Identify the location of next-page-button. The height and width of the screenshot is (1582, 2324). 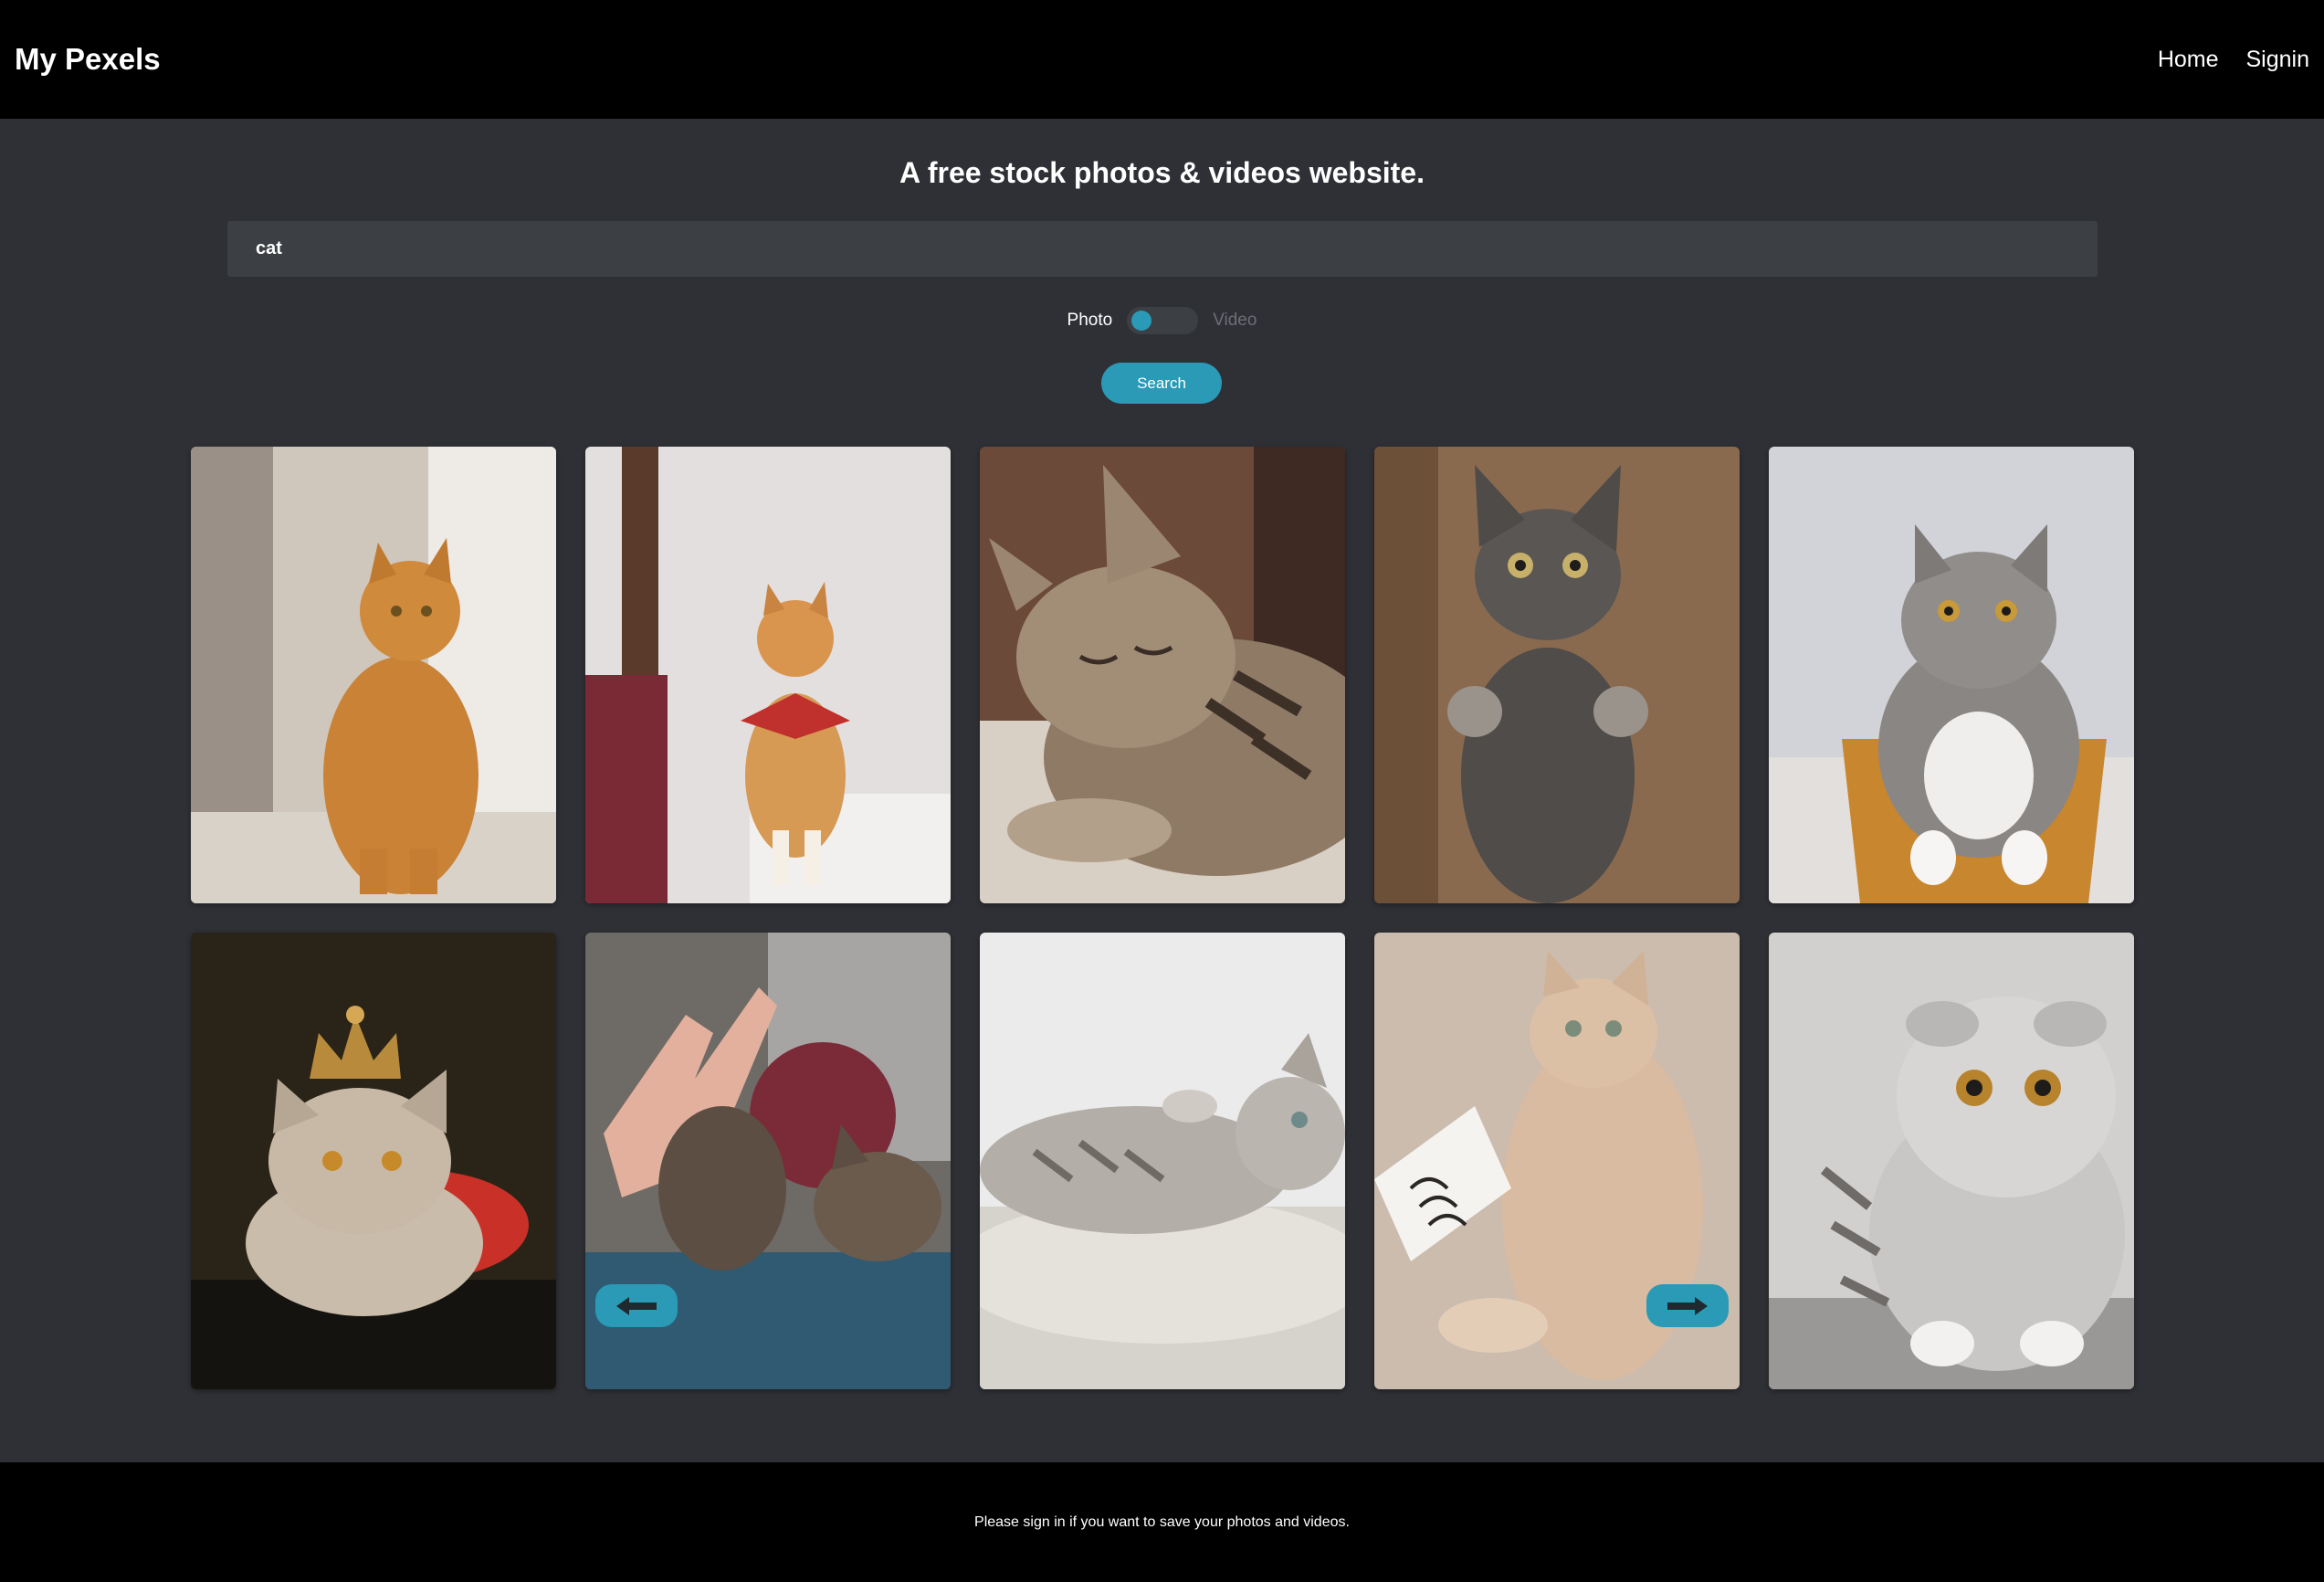
(1687, 1306).